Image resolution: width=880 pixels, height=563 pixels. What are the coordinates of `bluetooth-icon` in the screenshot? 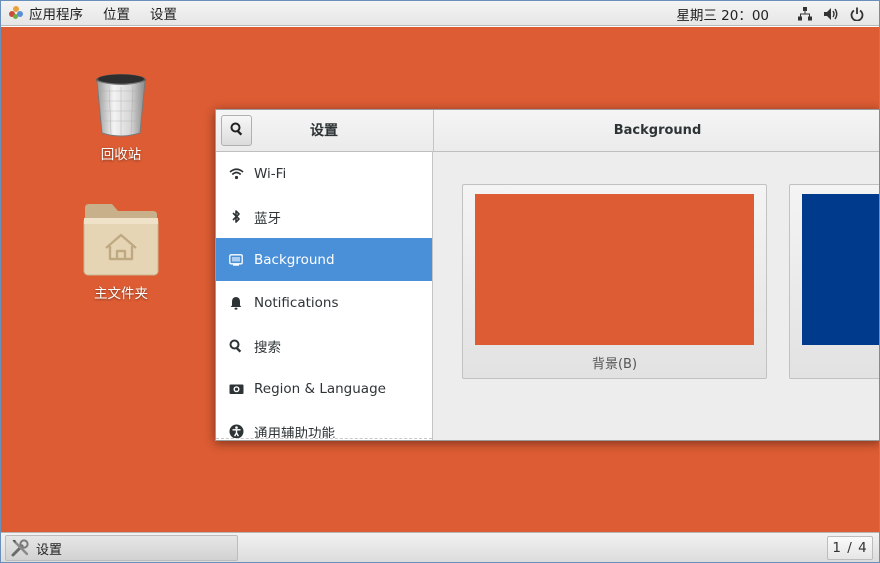 It's located at (236, 217).